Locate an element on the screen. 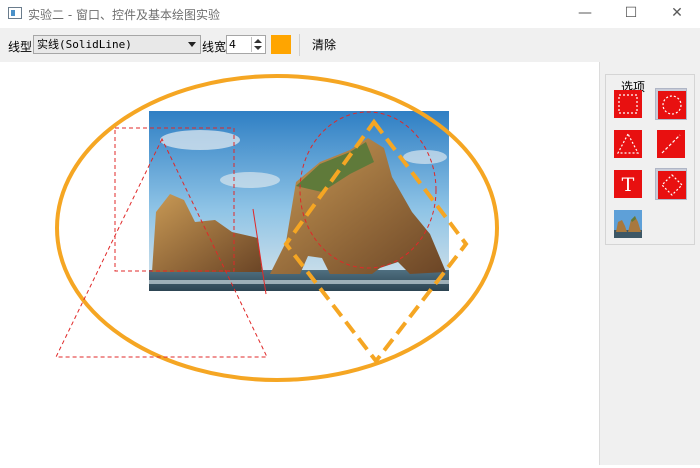 Image resolution: width=700 pixels, height=468 pixels. line-tool-button is located at coordinates (671, 144).